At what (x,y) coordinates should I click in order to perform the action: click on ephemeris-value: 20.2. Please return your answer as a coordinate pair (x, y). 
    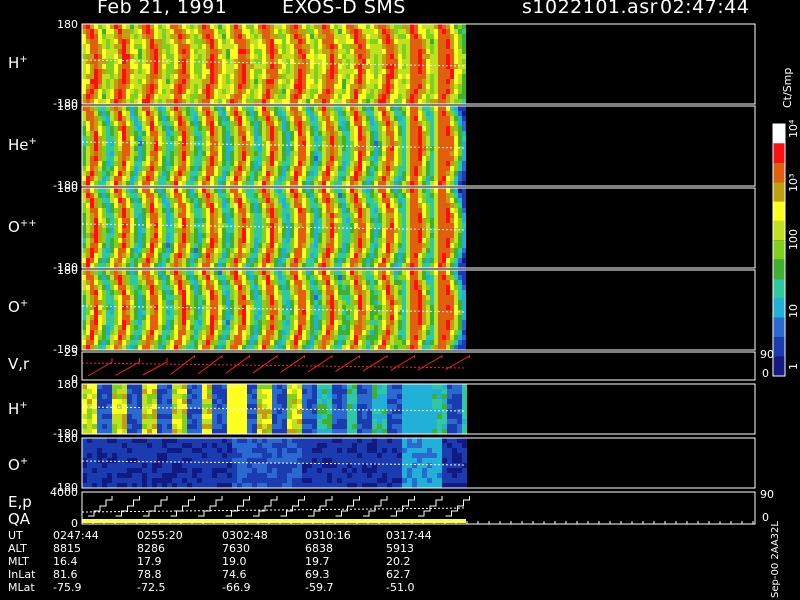
    Looking at the image, I should click on (398, 561).